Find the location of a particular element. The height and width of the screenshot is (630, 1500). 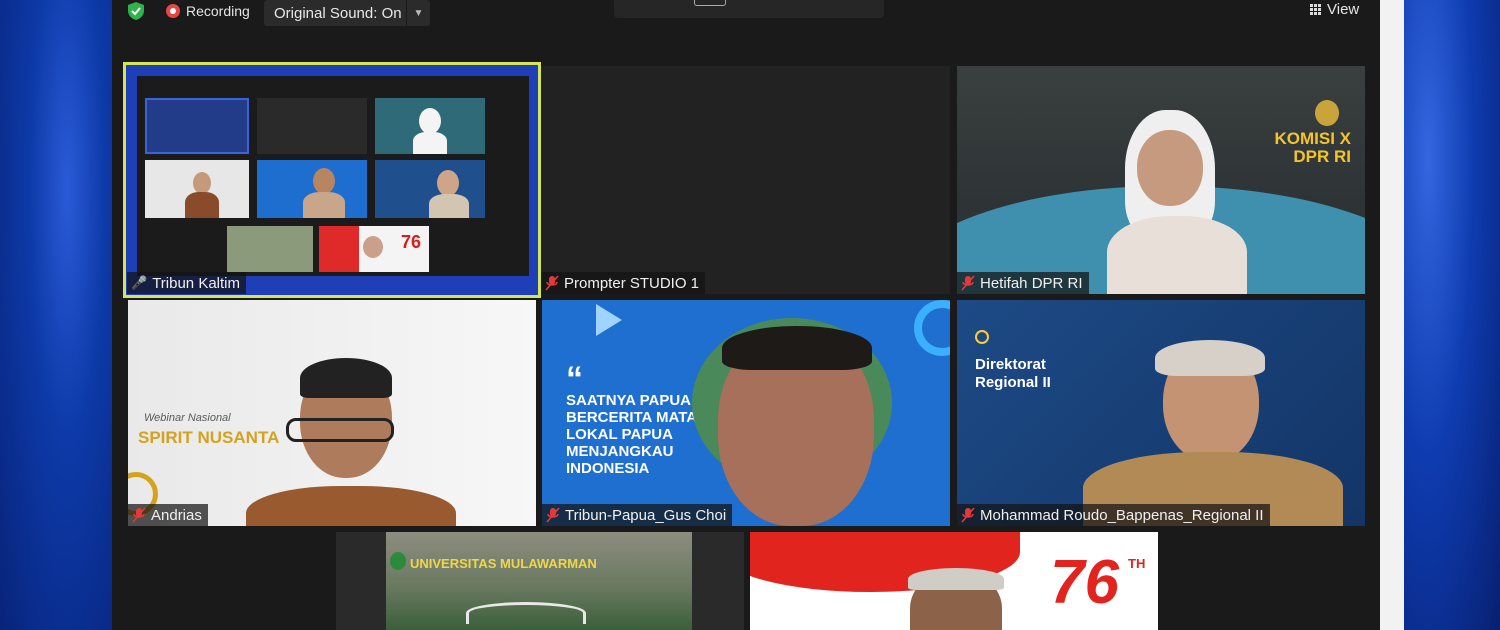

view-button: View is located at coordinates (1334, 9).